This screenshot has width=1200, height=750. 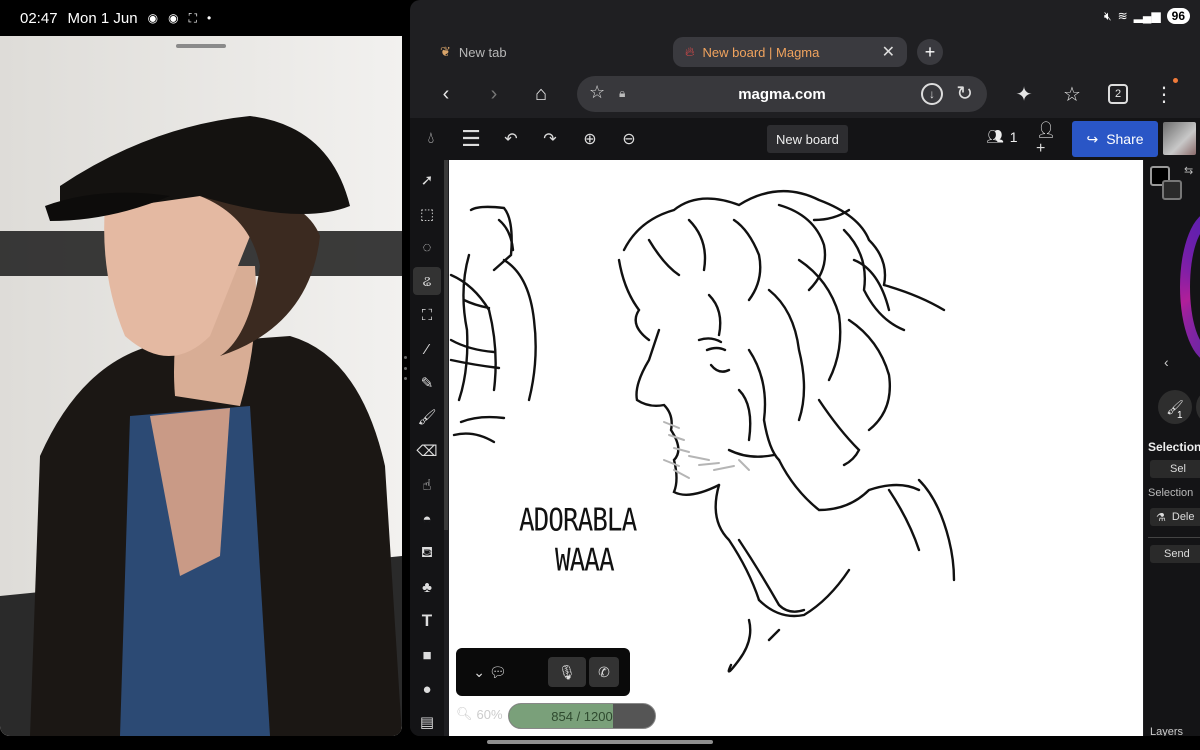 I want to click on add-user-icon: 👤︎+, so click(x=1049, y=139).